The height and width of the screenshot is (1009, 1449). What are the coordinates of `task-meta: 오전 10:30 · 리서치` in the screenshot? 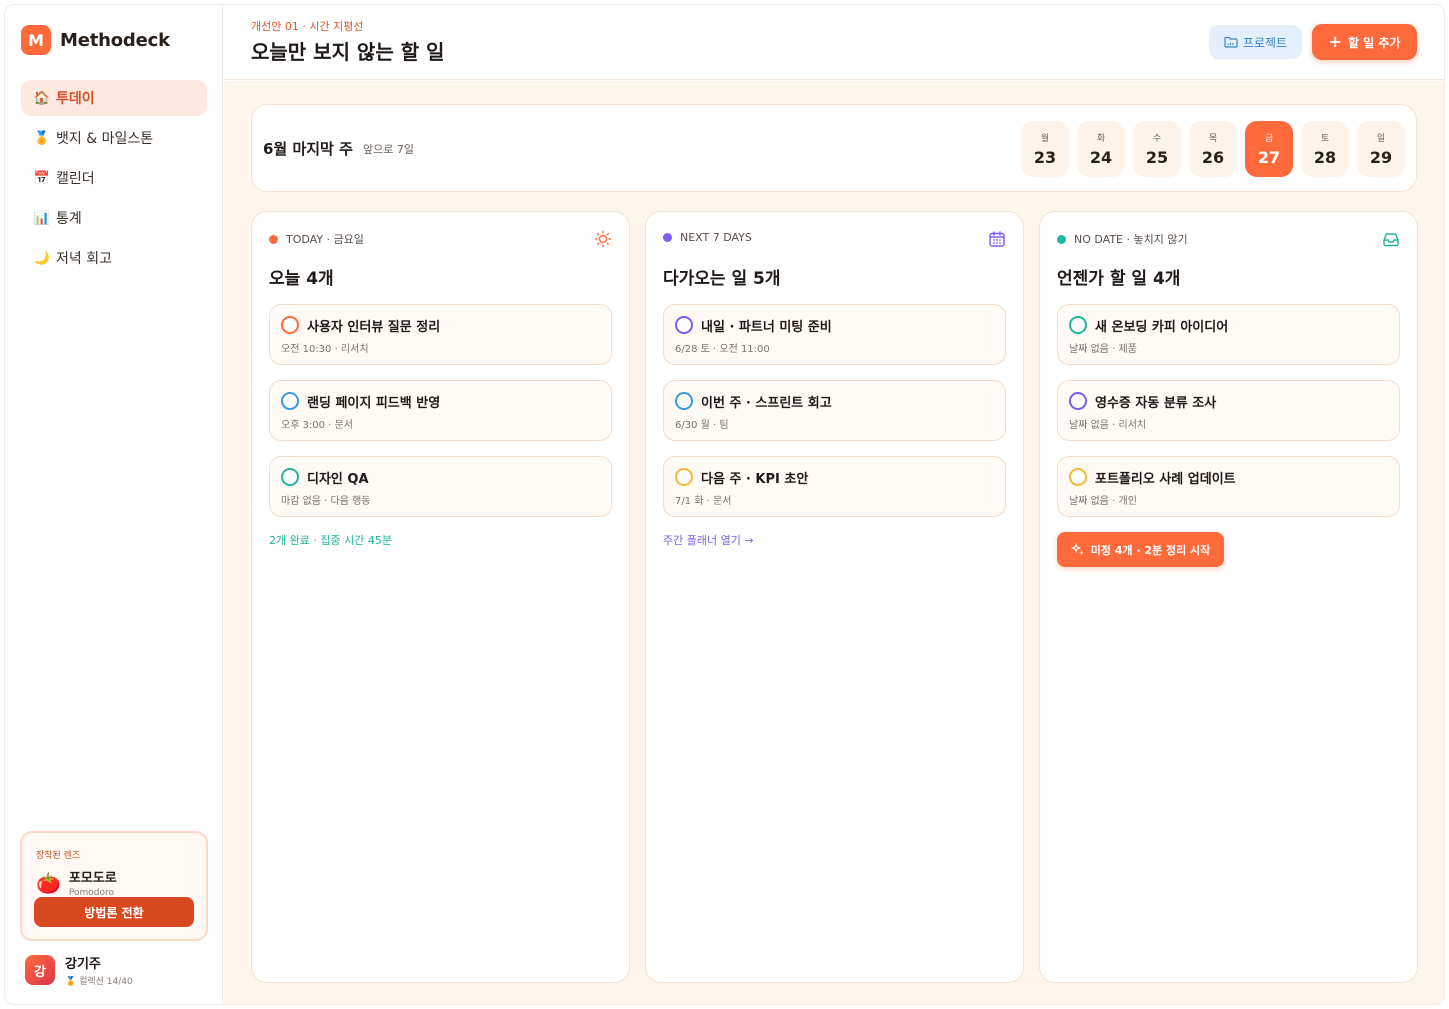 It's located at (325, 349).